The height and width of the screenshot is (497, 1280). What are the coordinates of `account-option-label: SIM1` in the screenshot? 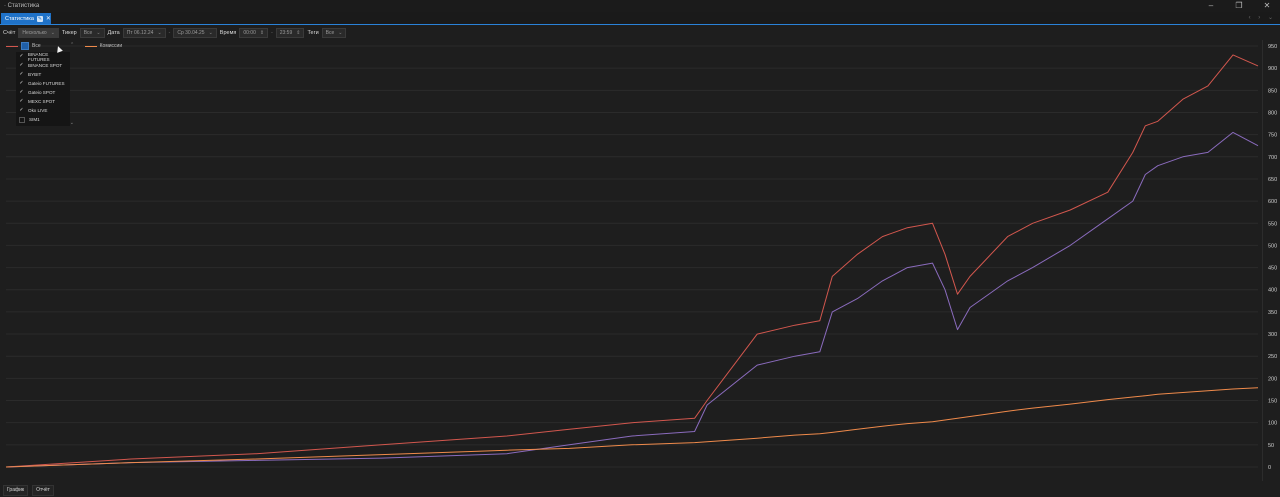 It's located at (34, 119).